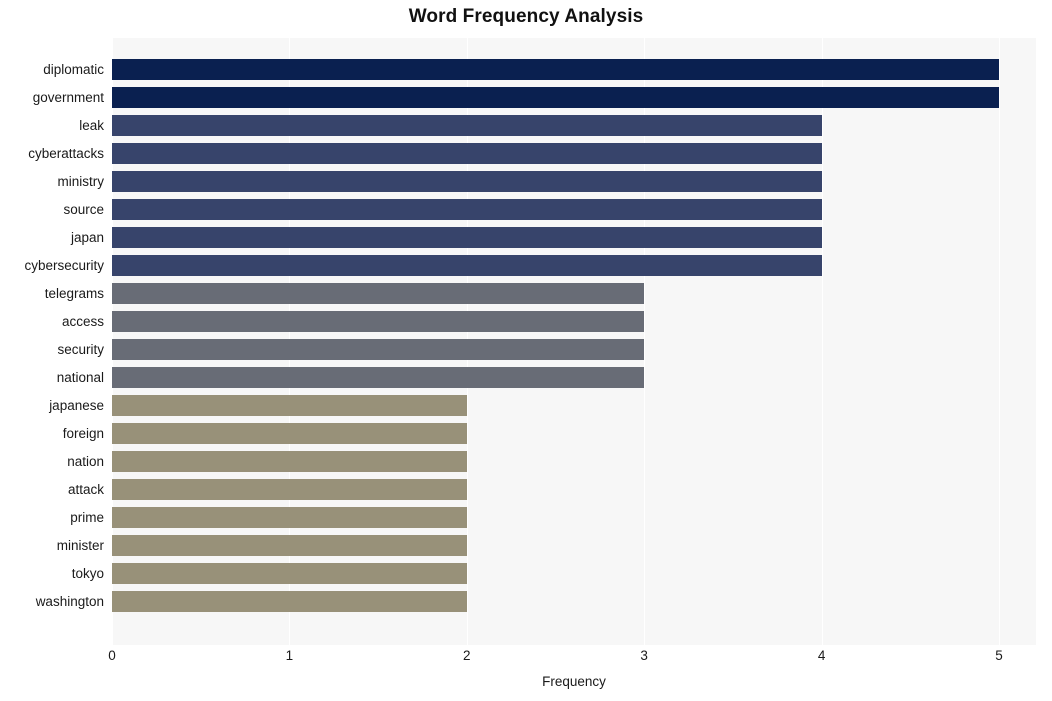  I want to click on bar-diplomatic, so click(555, 69).